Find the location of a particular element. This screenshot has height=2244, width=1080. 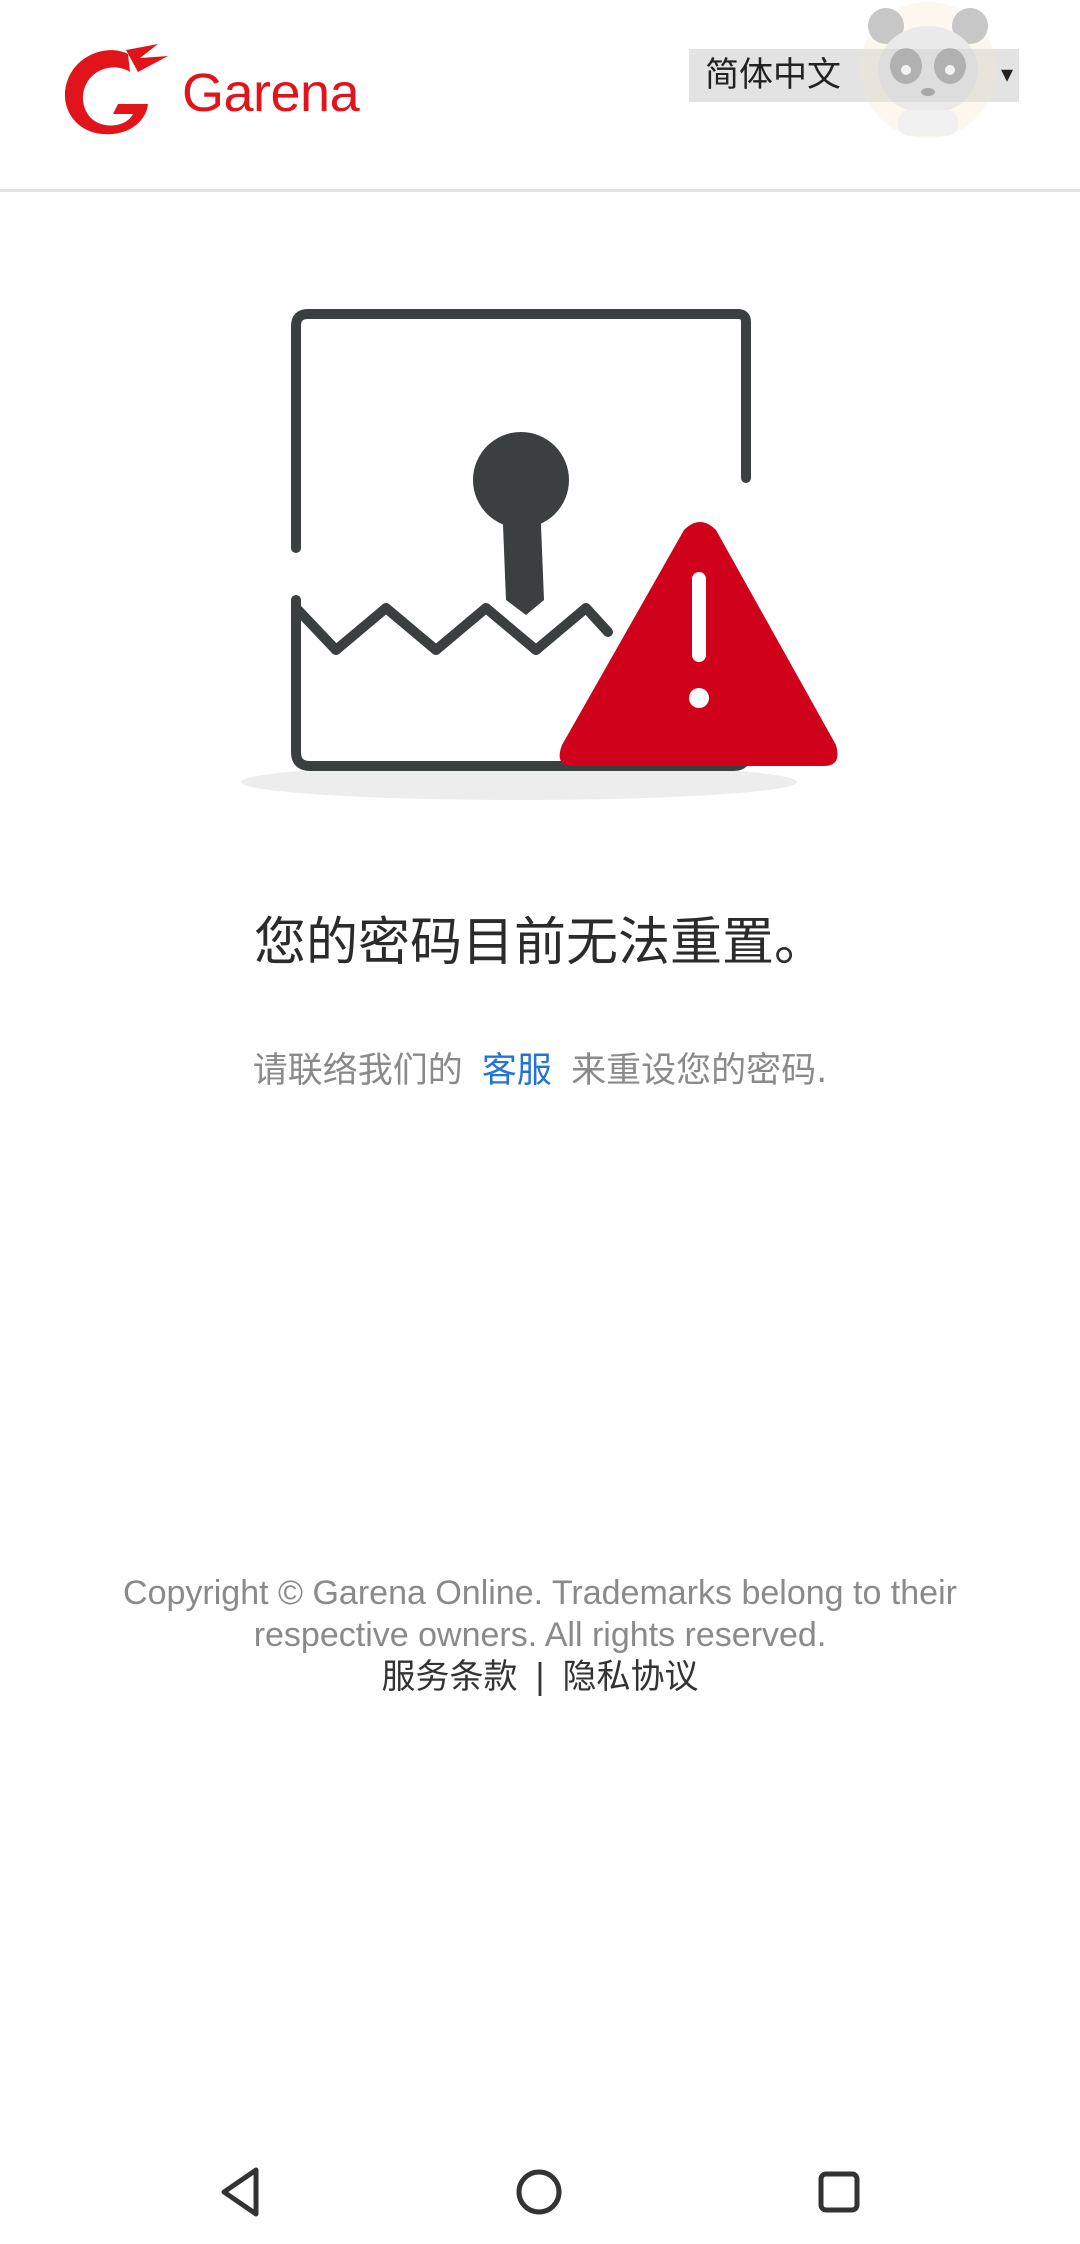

footer-links: 服务条款 | 隐私协议 is located at coordinates (540, 1677).